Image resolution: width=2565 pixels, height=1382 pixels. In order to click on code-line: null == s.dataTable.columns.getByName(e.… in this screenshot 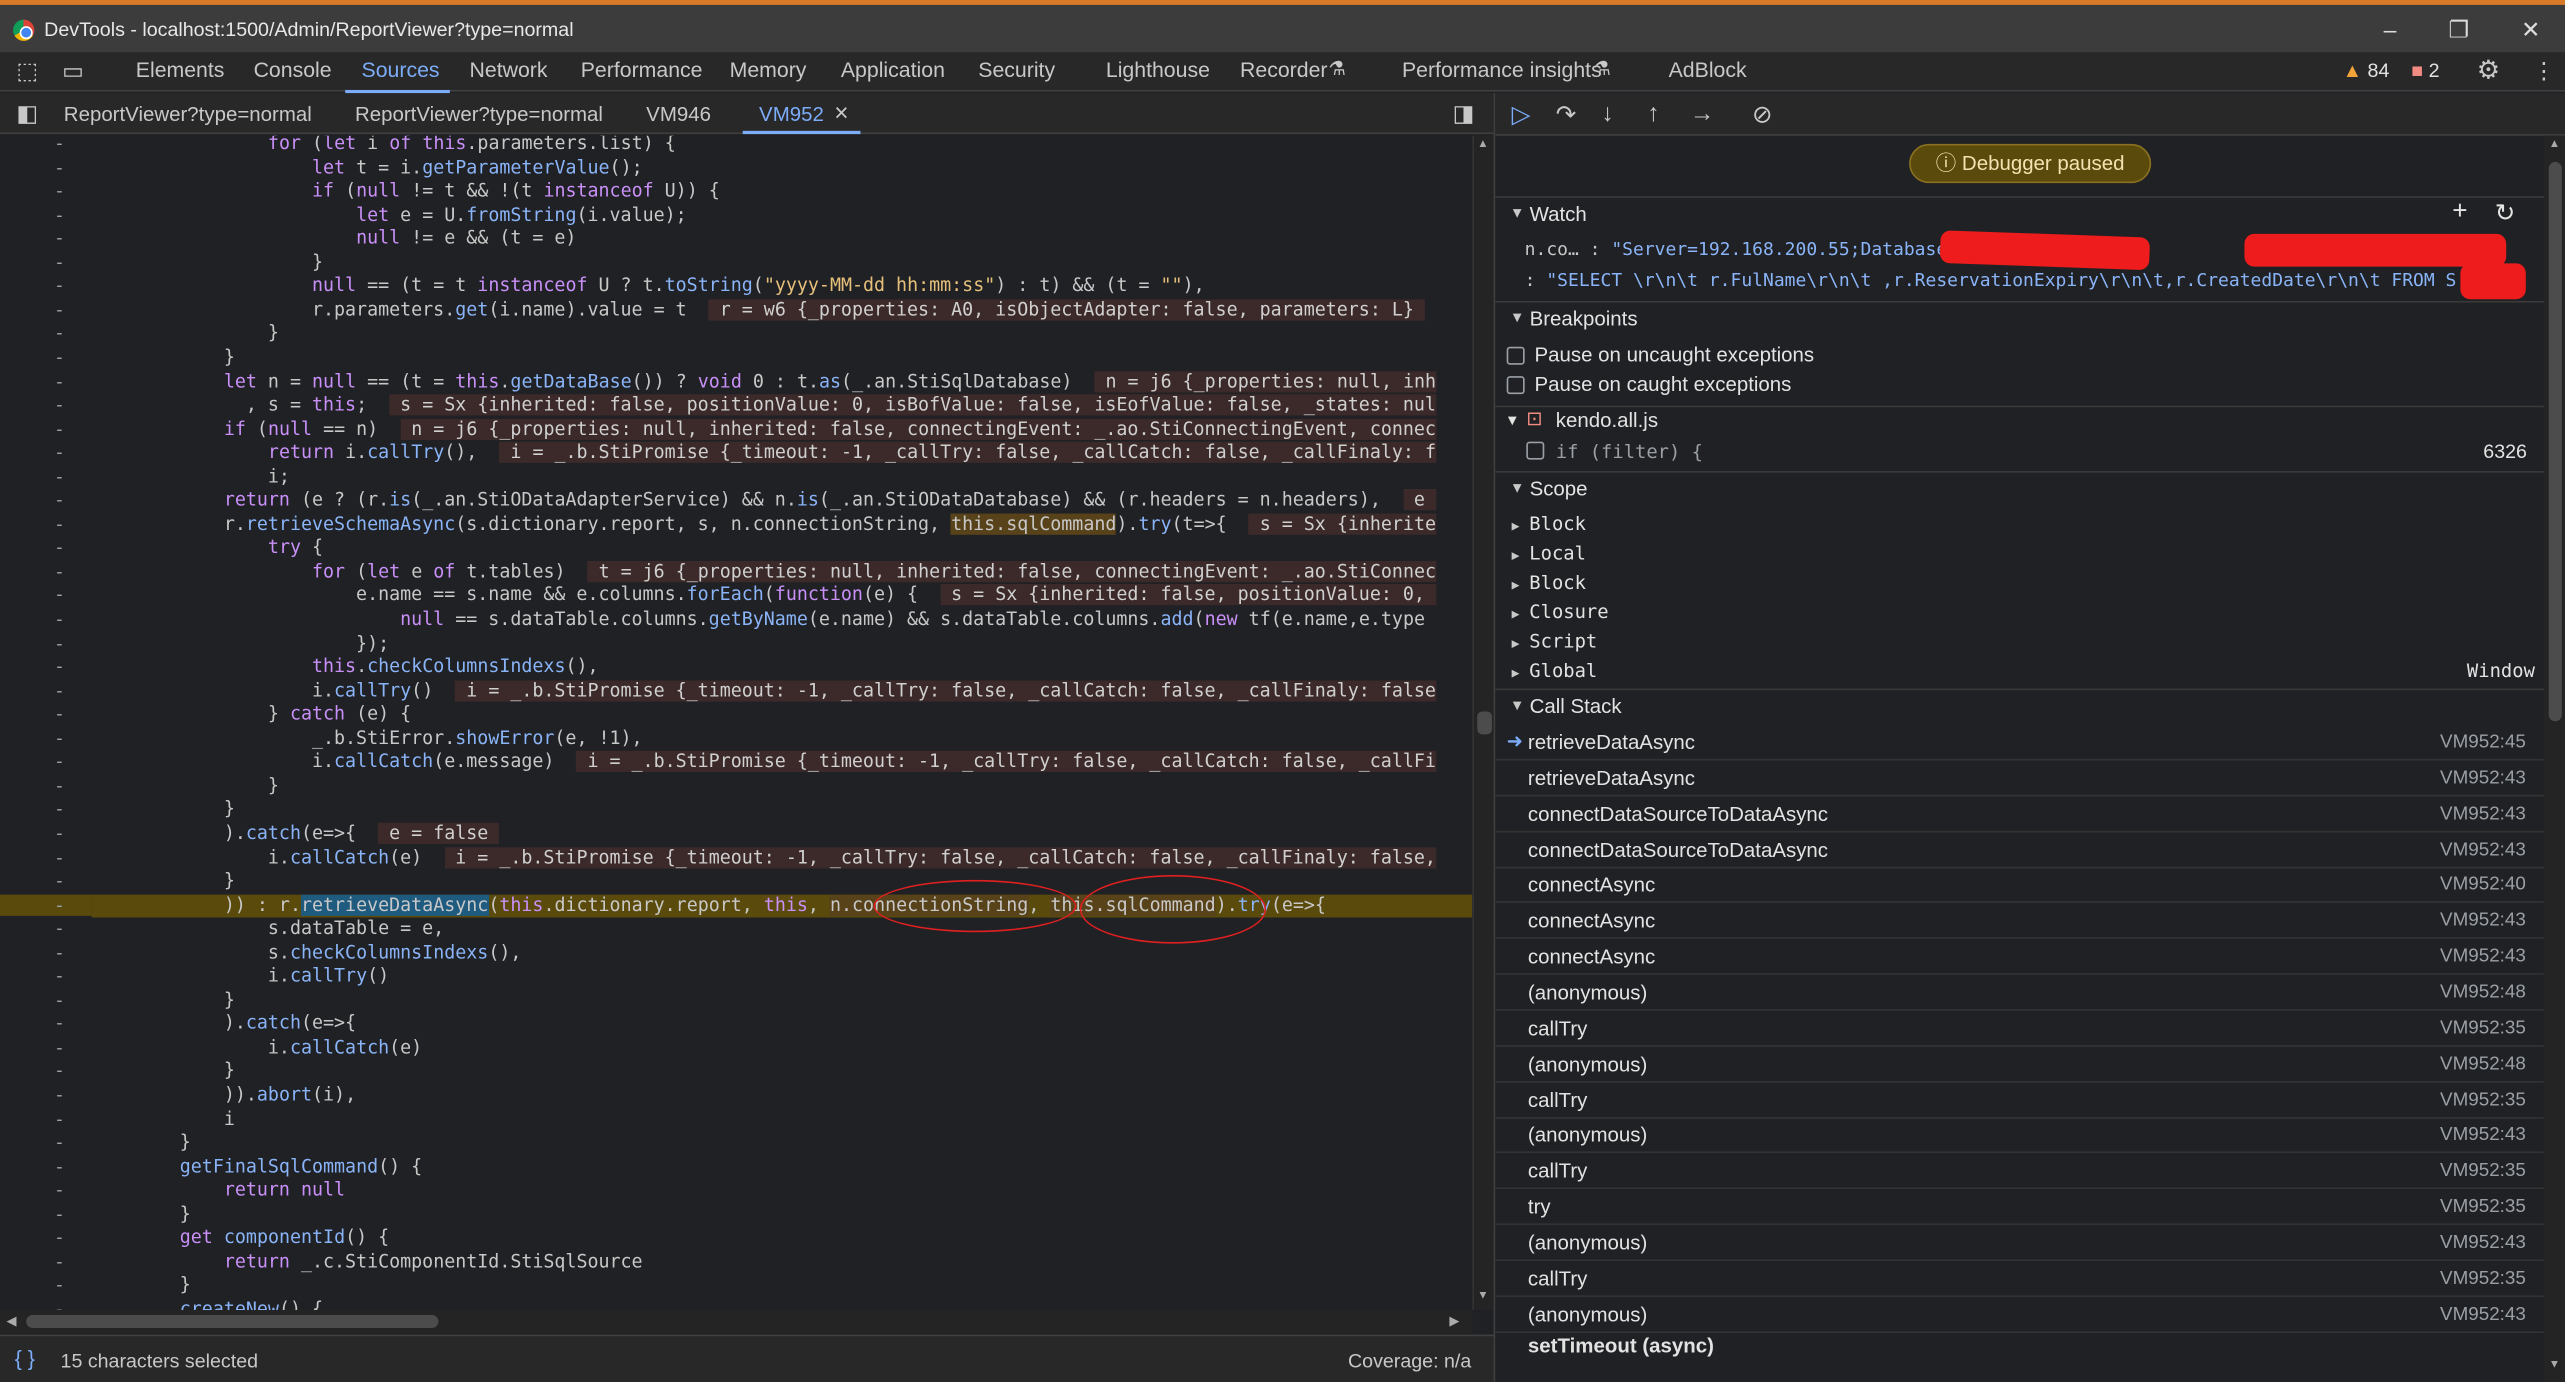, I will do `click(782, 620)`.